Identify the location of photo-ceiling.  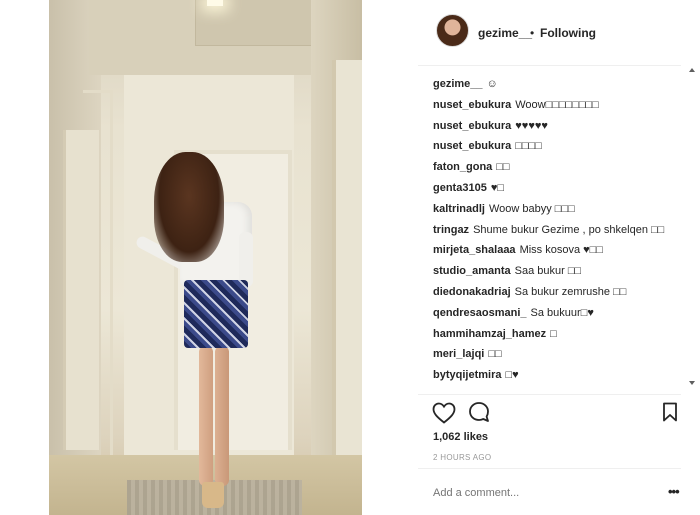
(206, 37).